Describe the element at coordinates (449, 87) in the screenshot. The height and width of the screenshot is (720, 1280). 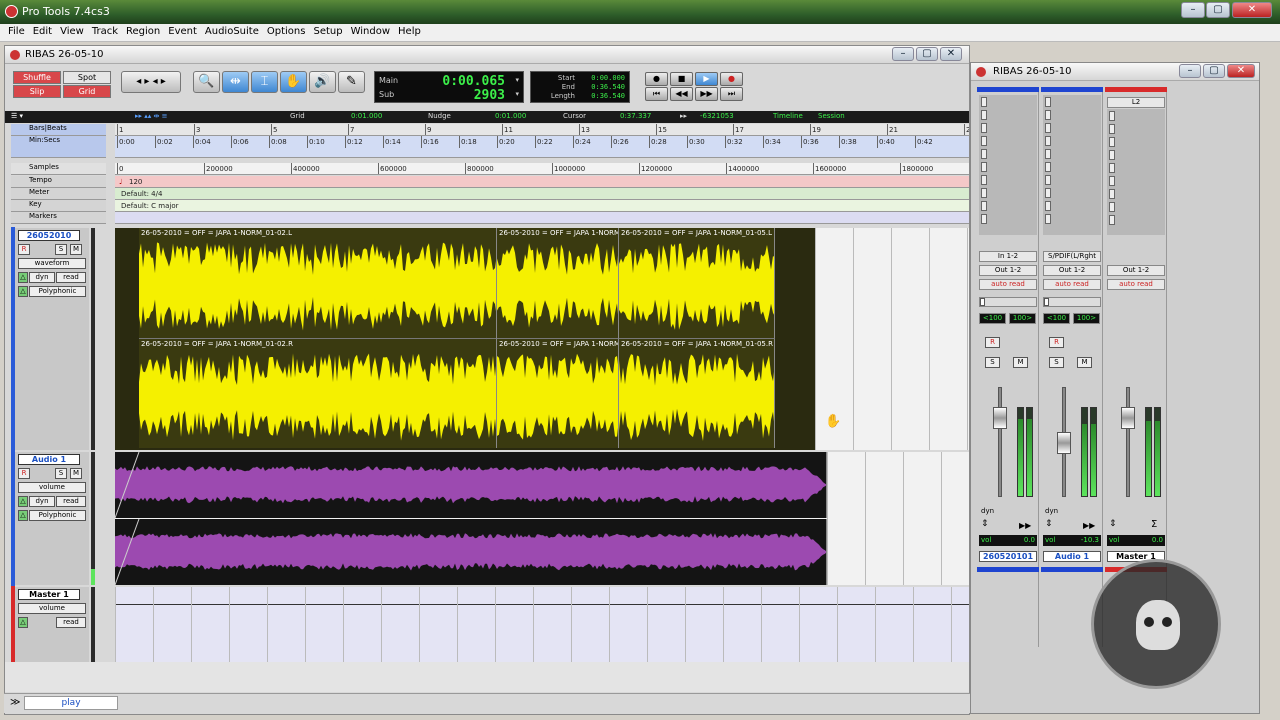
I see `main-counter: Main 0:00.065 Sub 2903 ▾ ▾` at that location.